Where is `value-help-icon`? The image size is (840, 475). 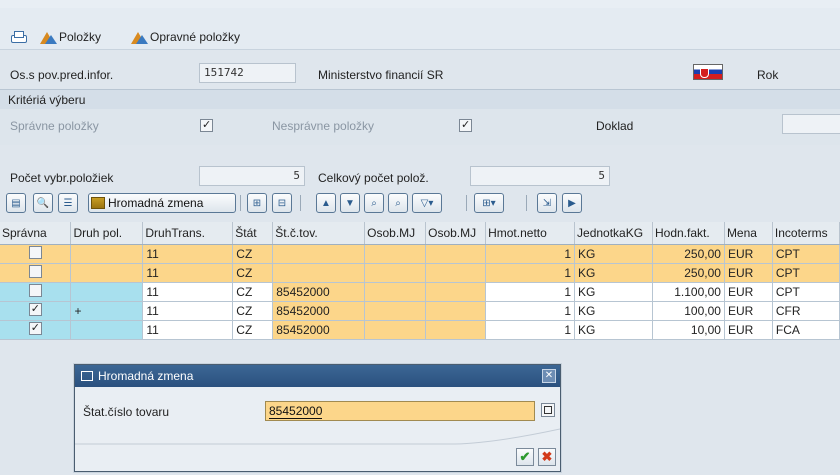
value-help-icon is located at coordinates (548, 410).